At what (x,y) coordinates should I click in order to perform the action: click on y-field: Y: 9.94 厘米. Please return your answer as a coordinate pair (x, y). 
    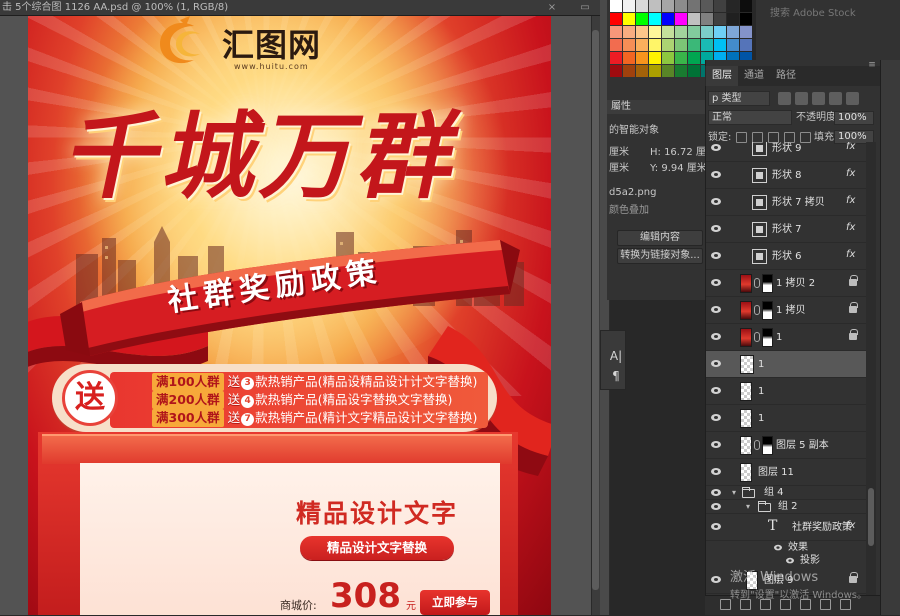
    Looking at the image, I should click on (678, 169).